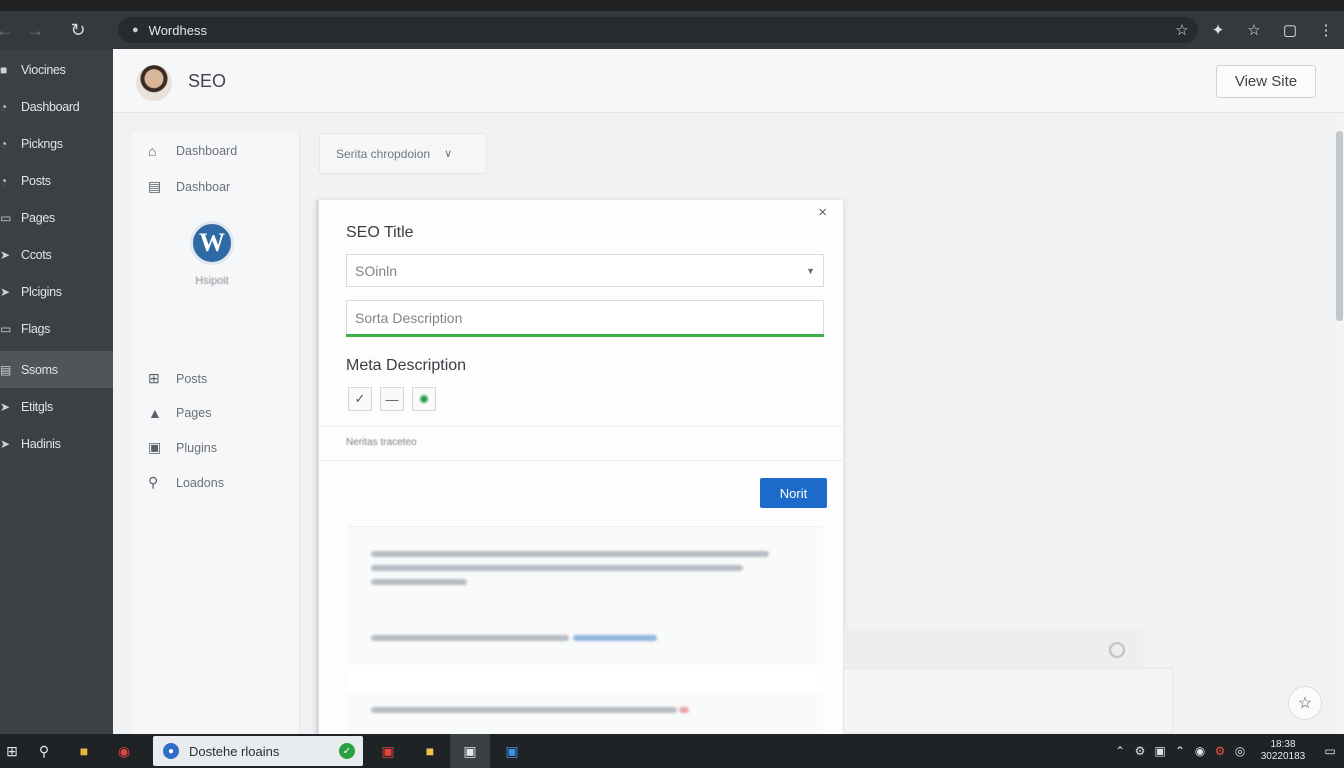  Describe the element at coordinates (155, 186) in the screenshot. I see `lock-icon: ▤` at that location.